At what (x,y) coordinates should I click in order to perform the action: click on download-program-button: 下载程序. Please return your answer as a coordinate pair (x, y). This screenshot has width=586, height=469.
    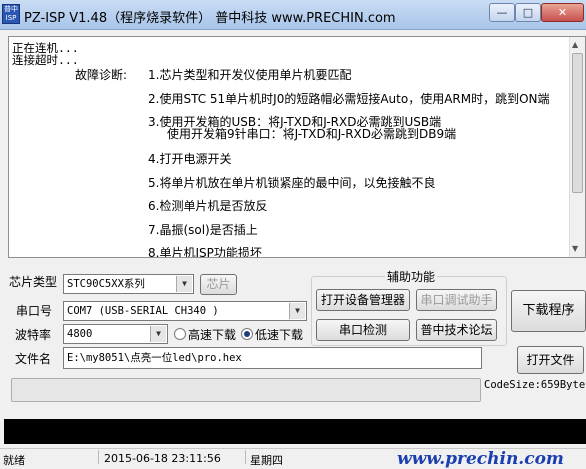
    Looking at the image, I should click on (548, 311).